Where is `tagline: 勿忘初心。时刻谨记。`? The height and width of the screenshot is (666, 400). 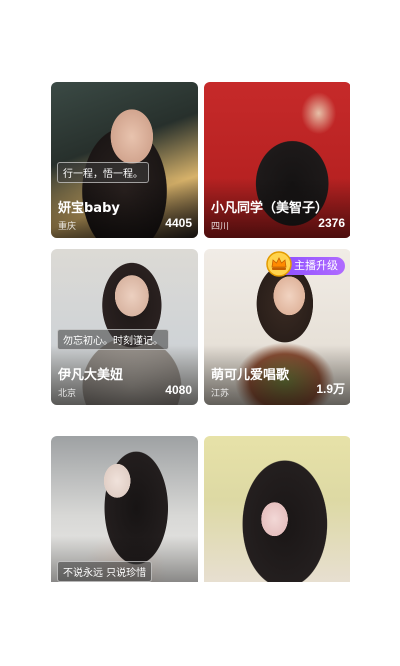 tagline: 勿忘初心。时刻谨记。 is located at coordinates (113, 339).